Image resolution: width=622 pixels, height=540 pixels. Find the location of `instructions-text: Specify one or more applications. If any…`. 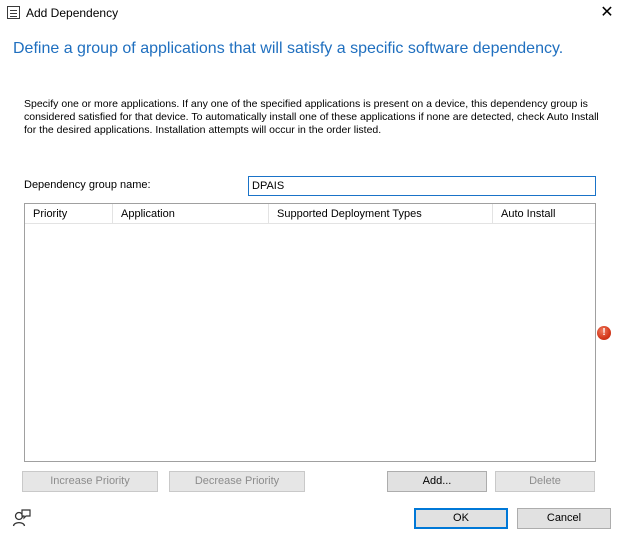

instructions-text: Specify one or more applications. If any… is located at coordinates (311, 117).